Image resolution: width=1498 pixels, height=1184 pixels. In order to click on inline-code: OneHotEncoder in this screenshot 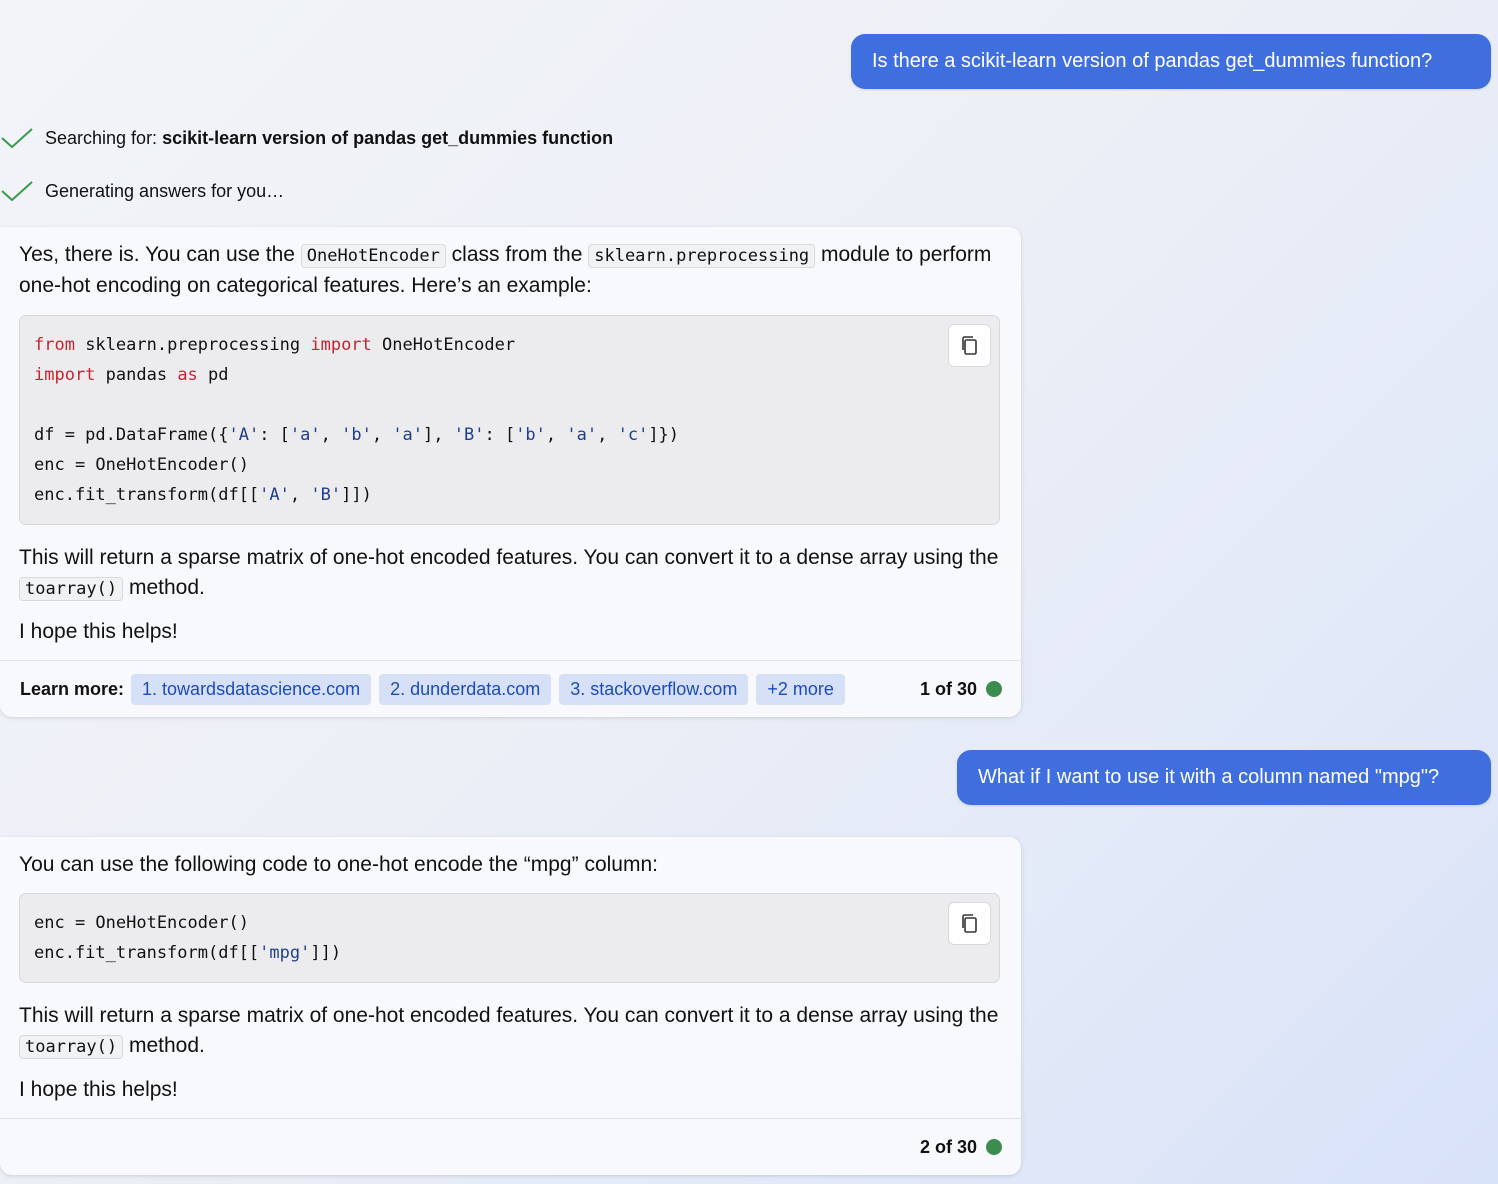, I will do `click(373, 256)`.